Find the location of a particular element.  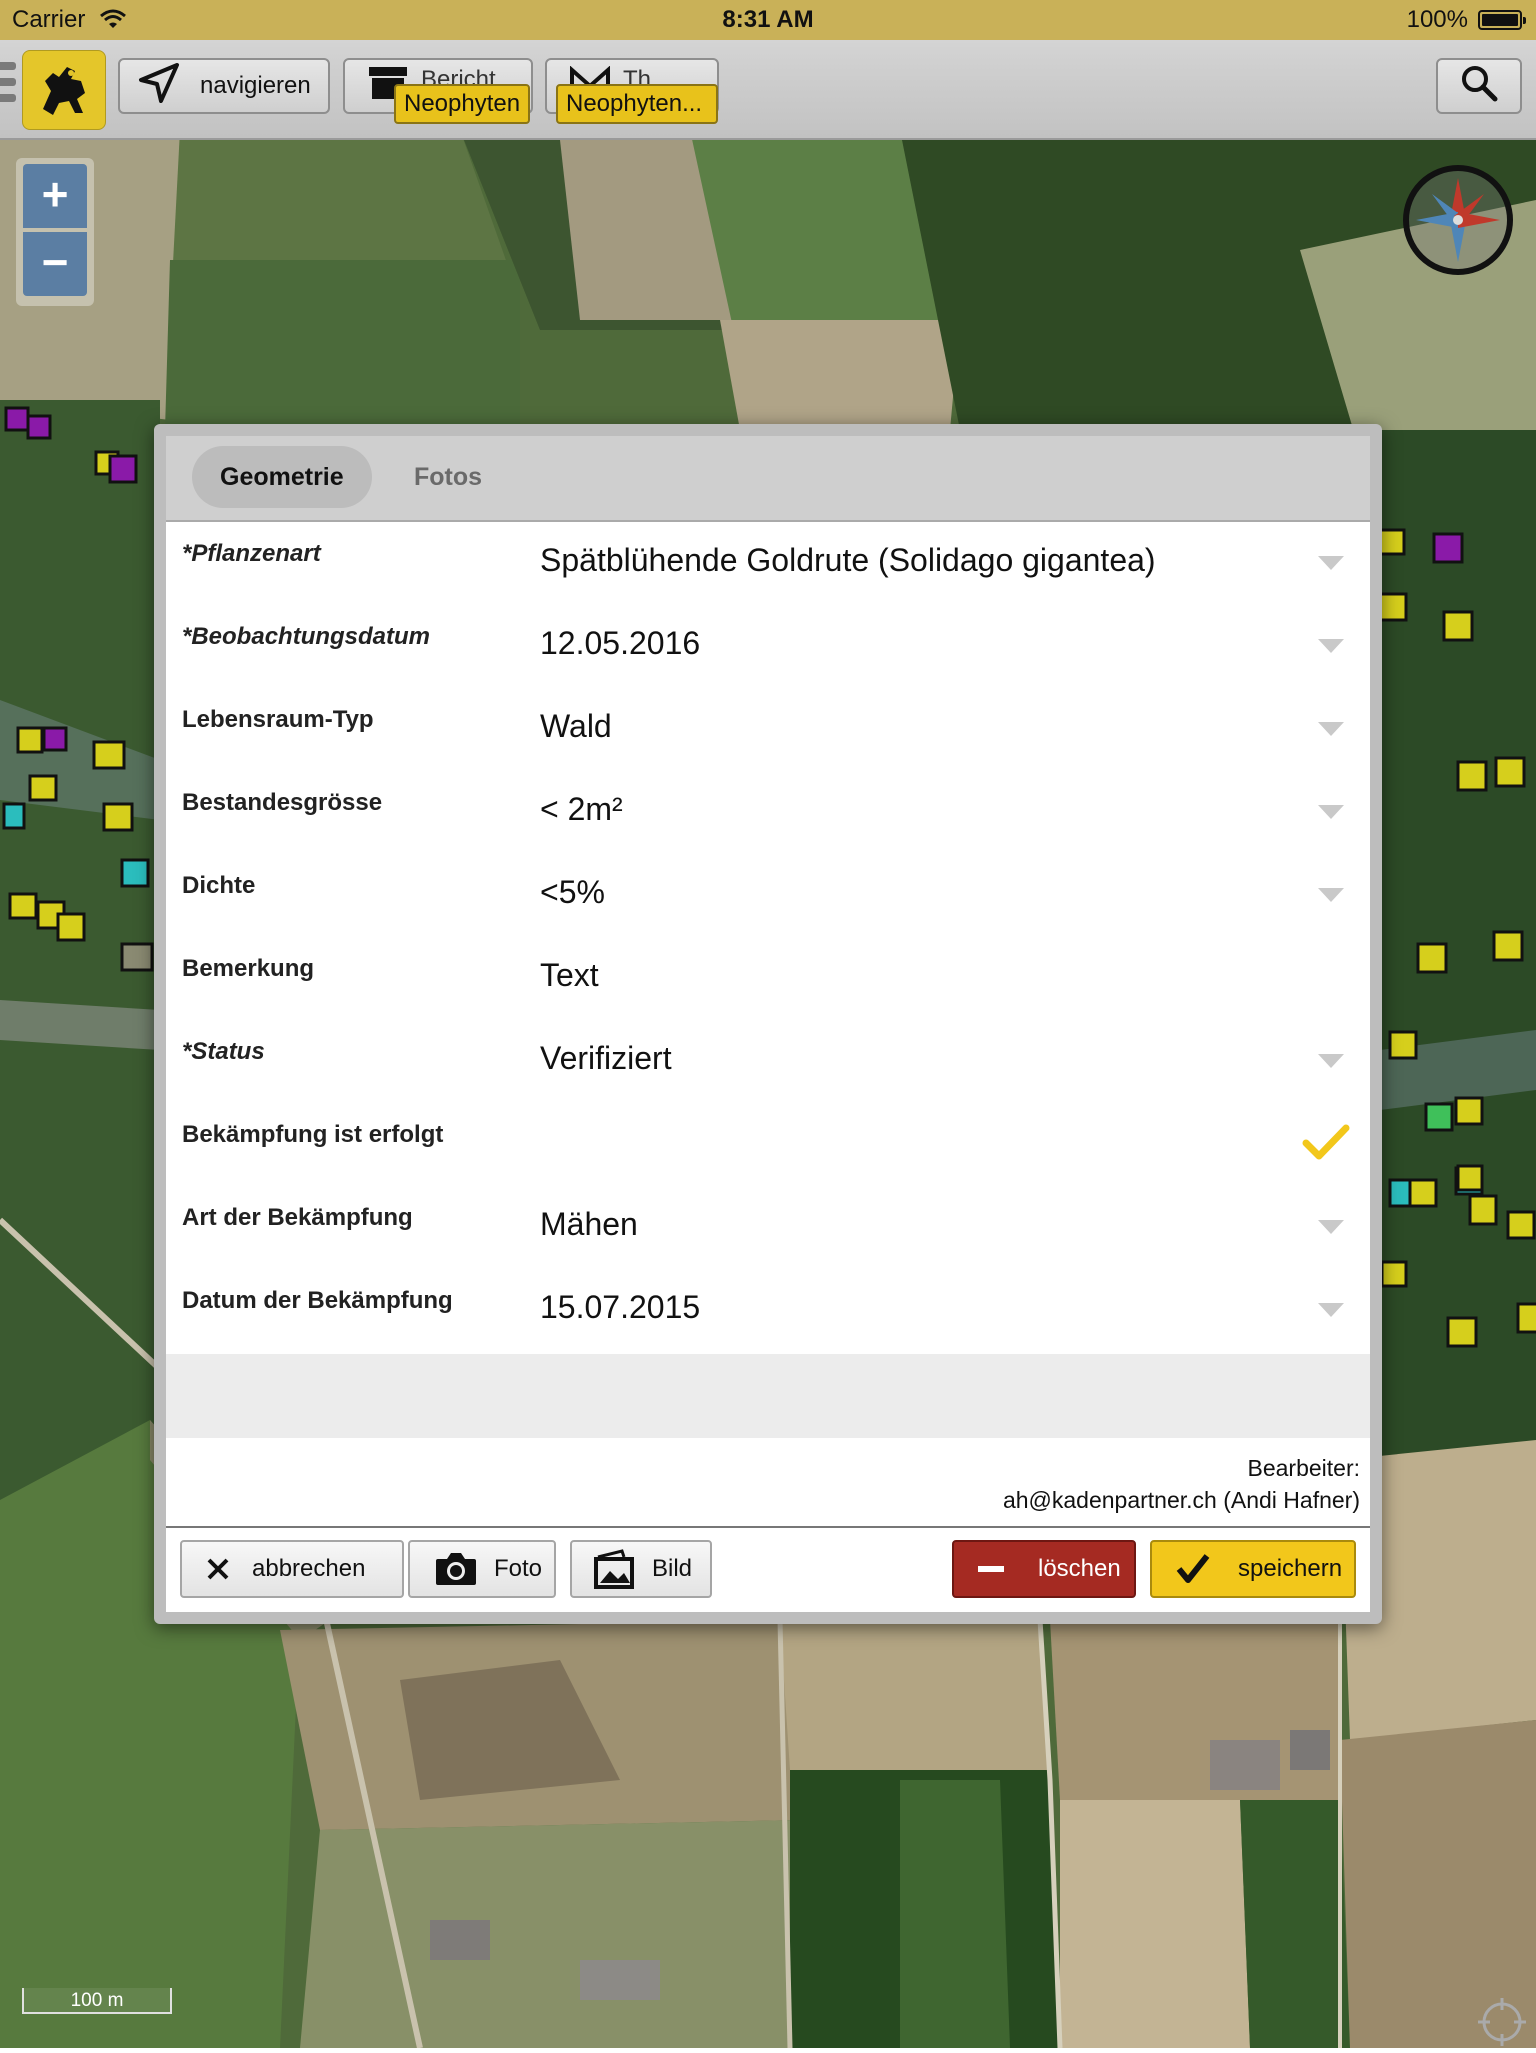

battery-icon is located at coordinates (1502, 20).